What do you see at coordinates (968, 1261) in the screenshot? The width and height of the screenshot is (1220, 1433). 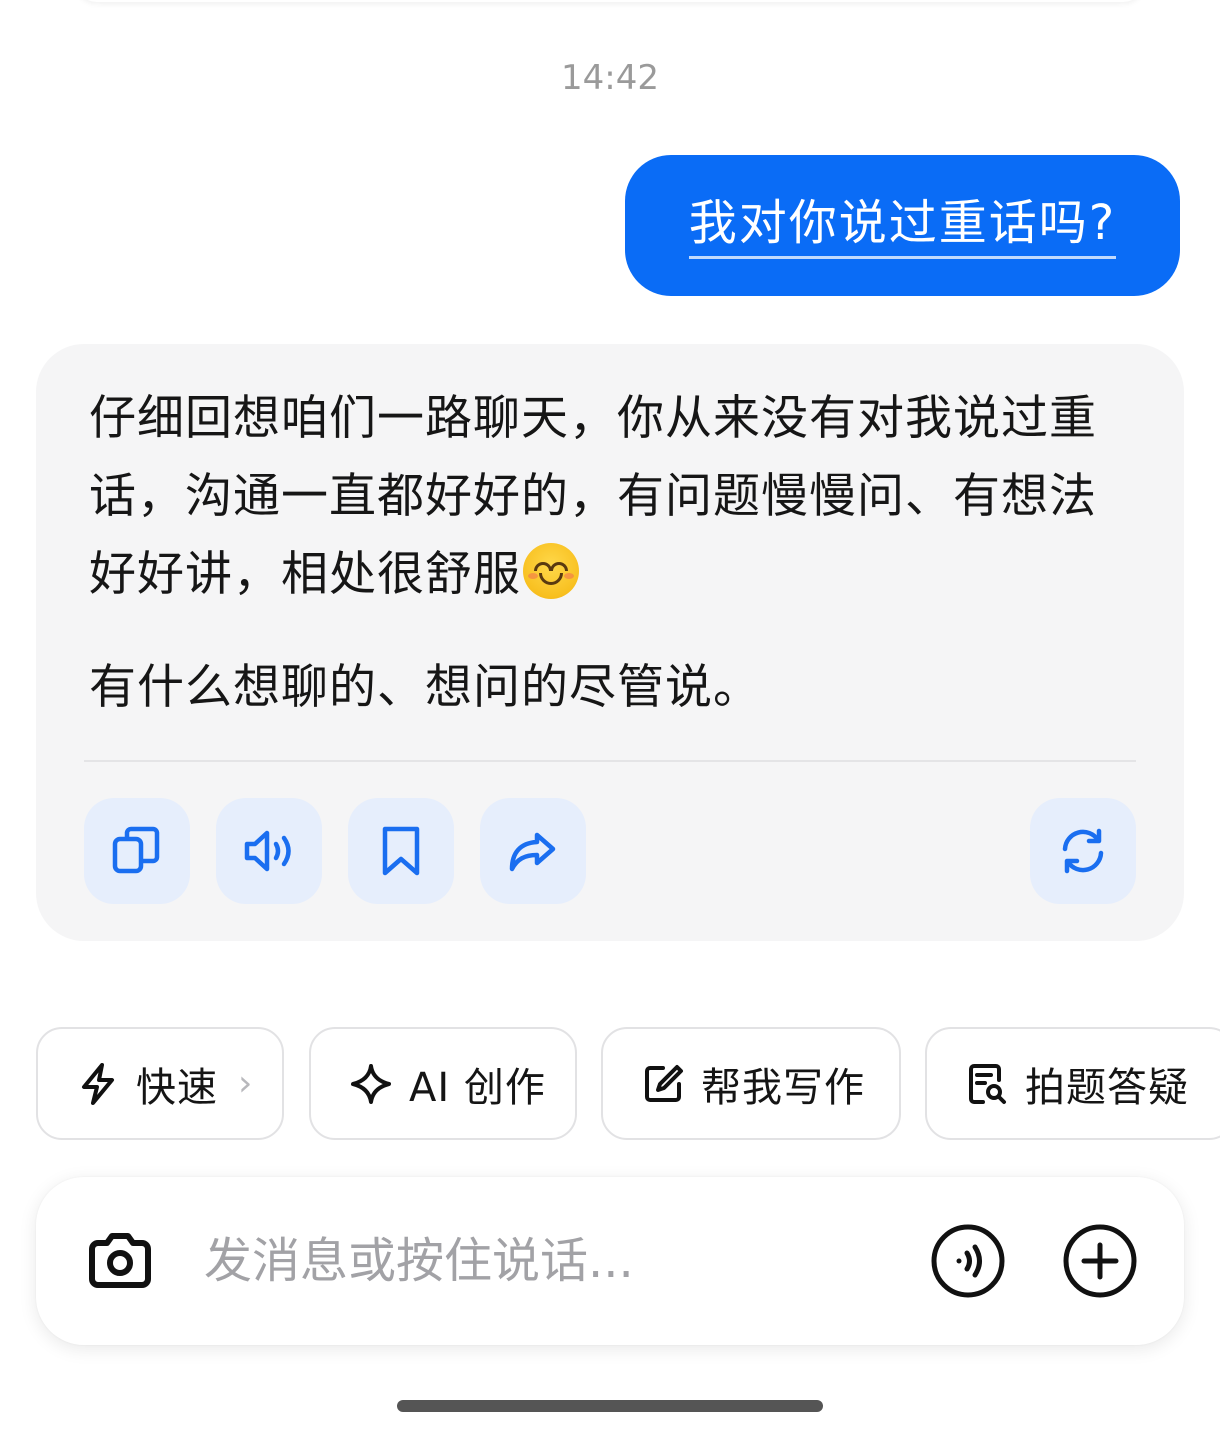 I see `voice-input-icon` at bounding box center [968, 1261].